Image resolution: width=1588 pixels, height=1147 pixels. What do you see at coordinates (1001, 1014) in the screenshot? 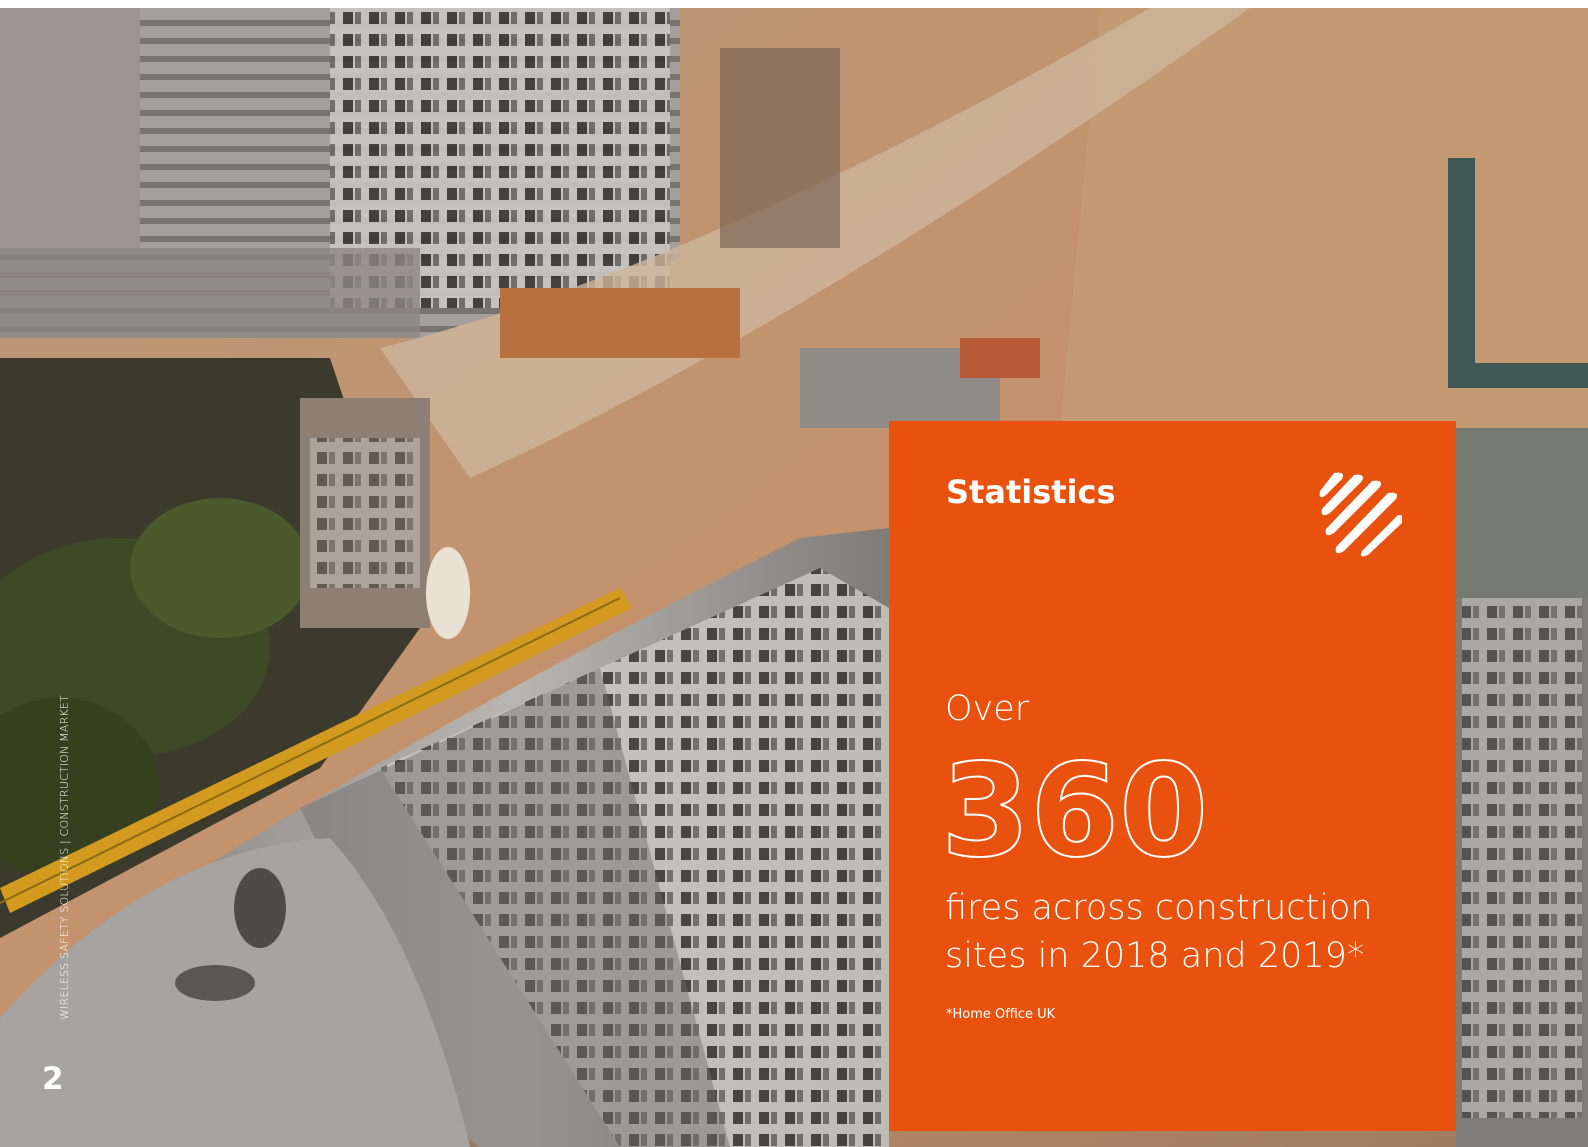
I see `source-footnote: *Home Office UK` at bounding box center [1001, 1014].